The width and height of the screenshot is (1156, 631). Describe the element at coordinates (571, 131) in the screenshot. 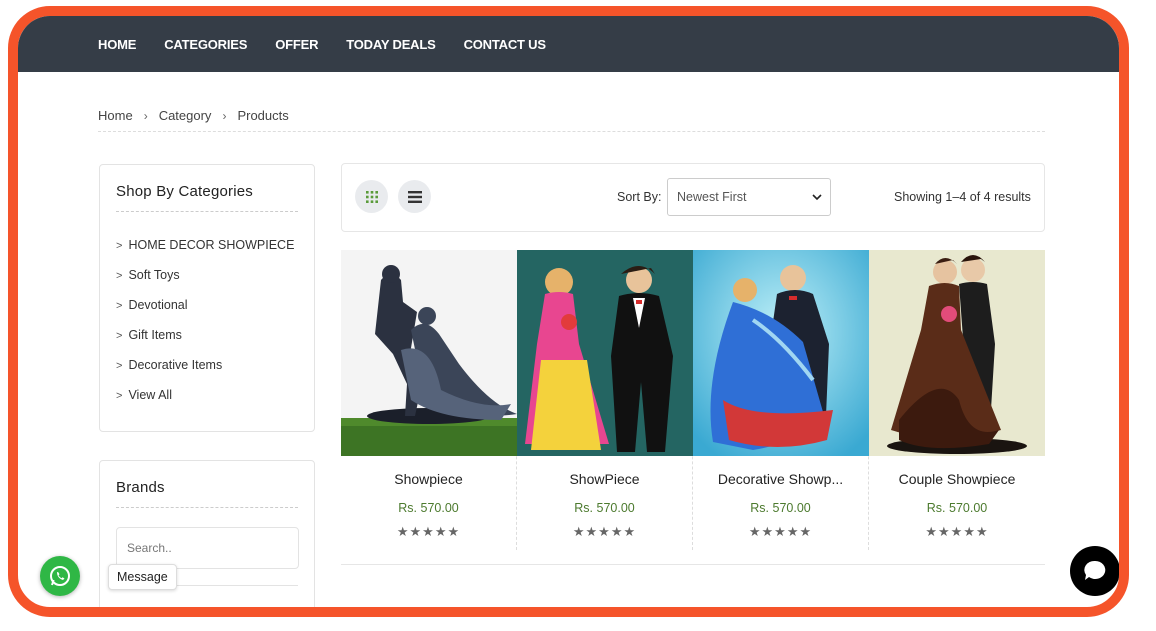

I see `breadcrumb-divider` at that location.